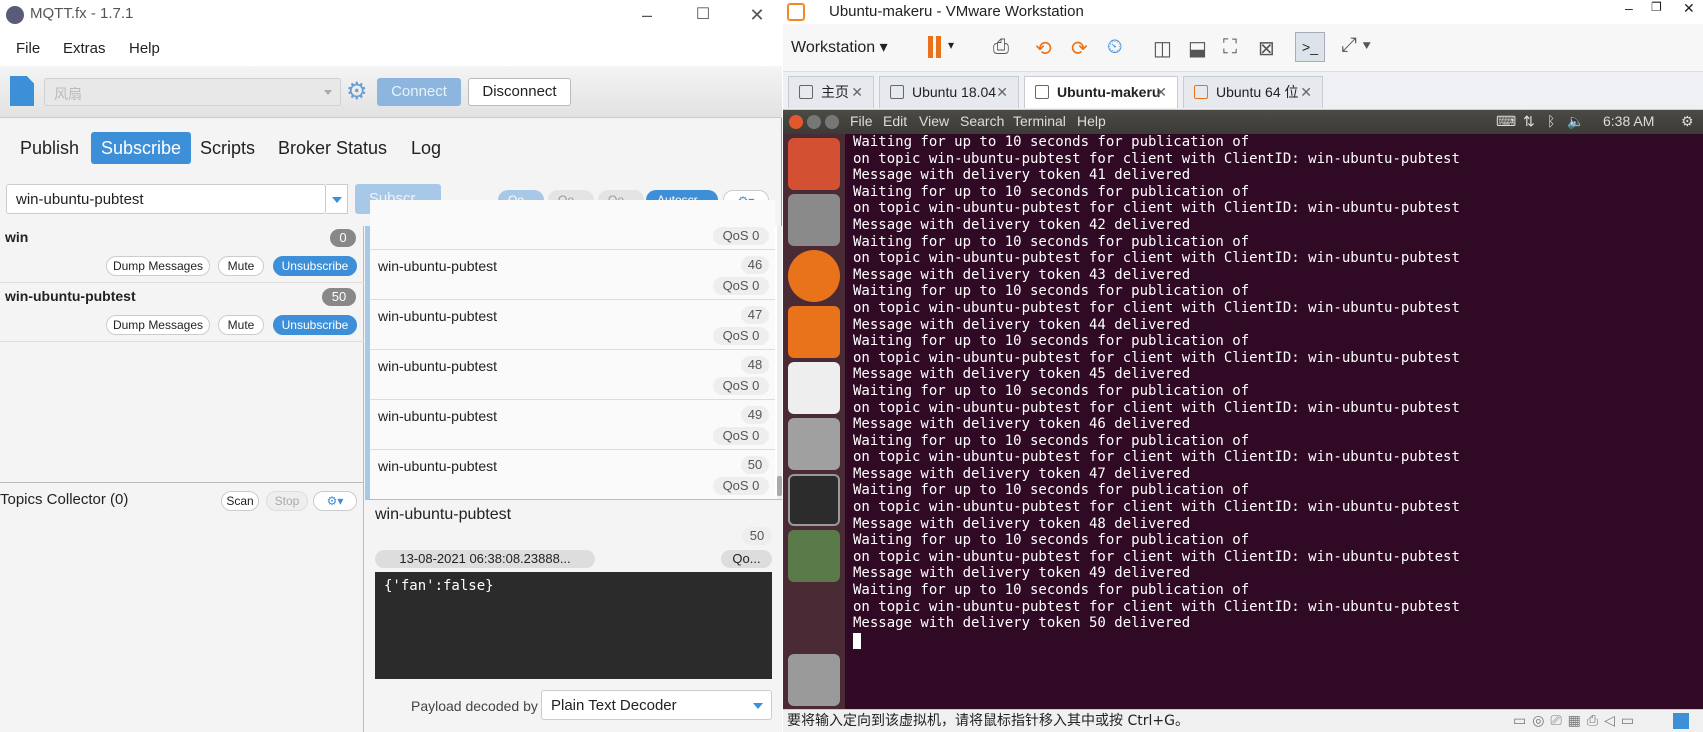 This screenshot has height=732, width=1703. Describe the element at coordinates (1253, 92) in the screenshot. I see `tab-ubuntu-64: Ubuntu 64 位 ✕` at that location.